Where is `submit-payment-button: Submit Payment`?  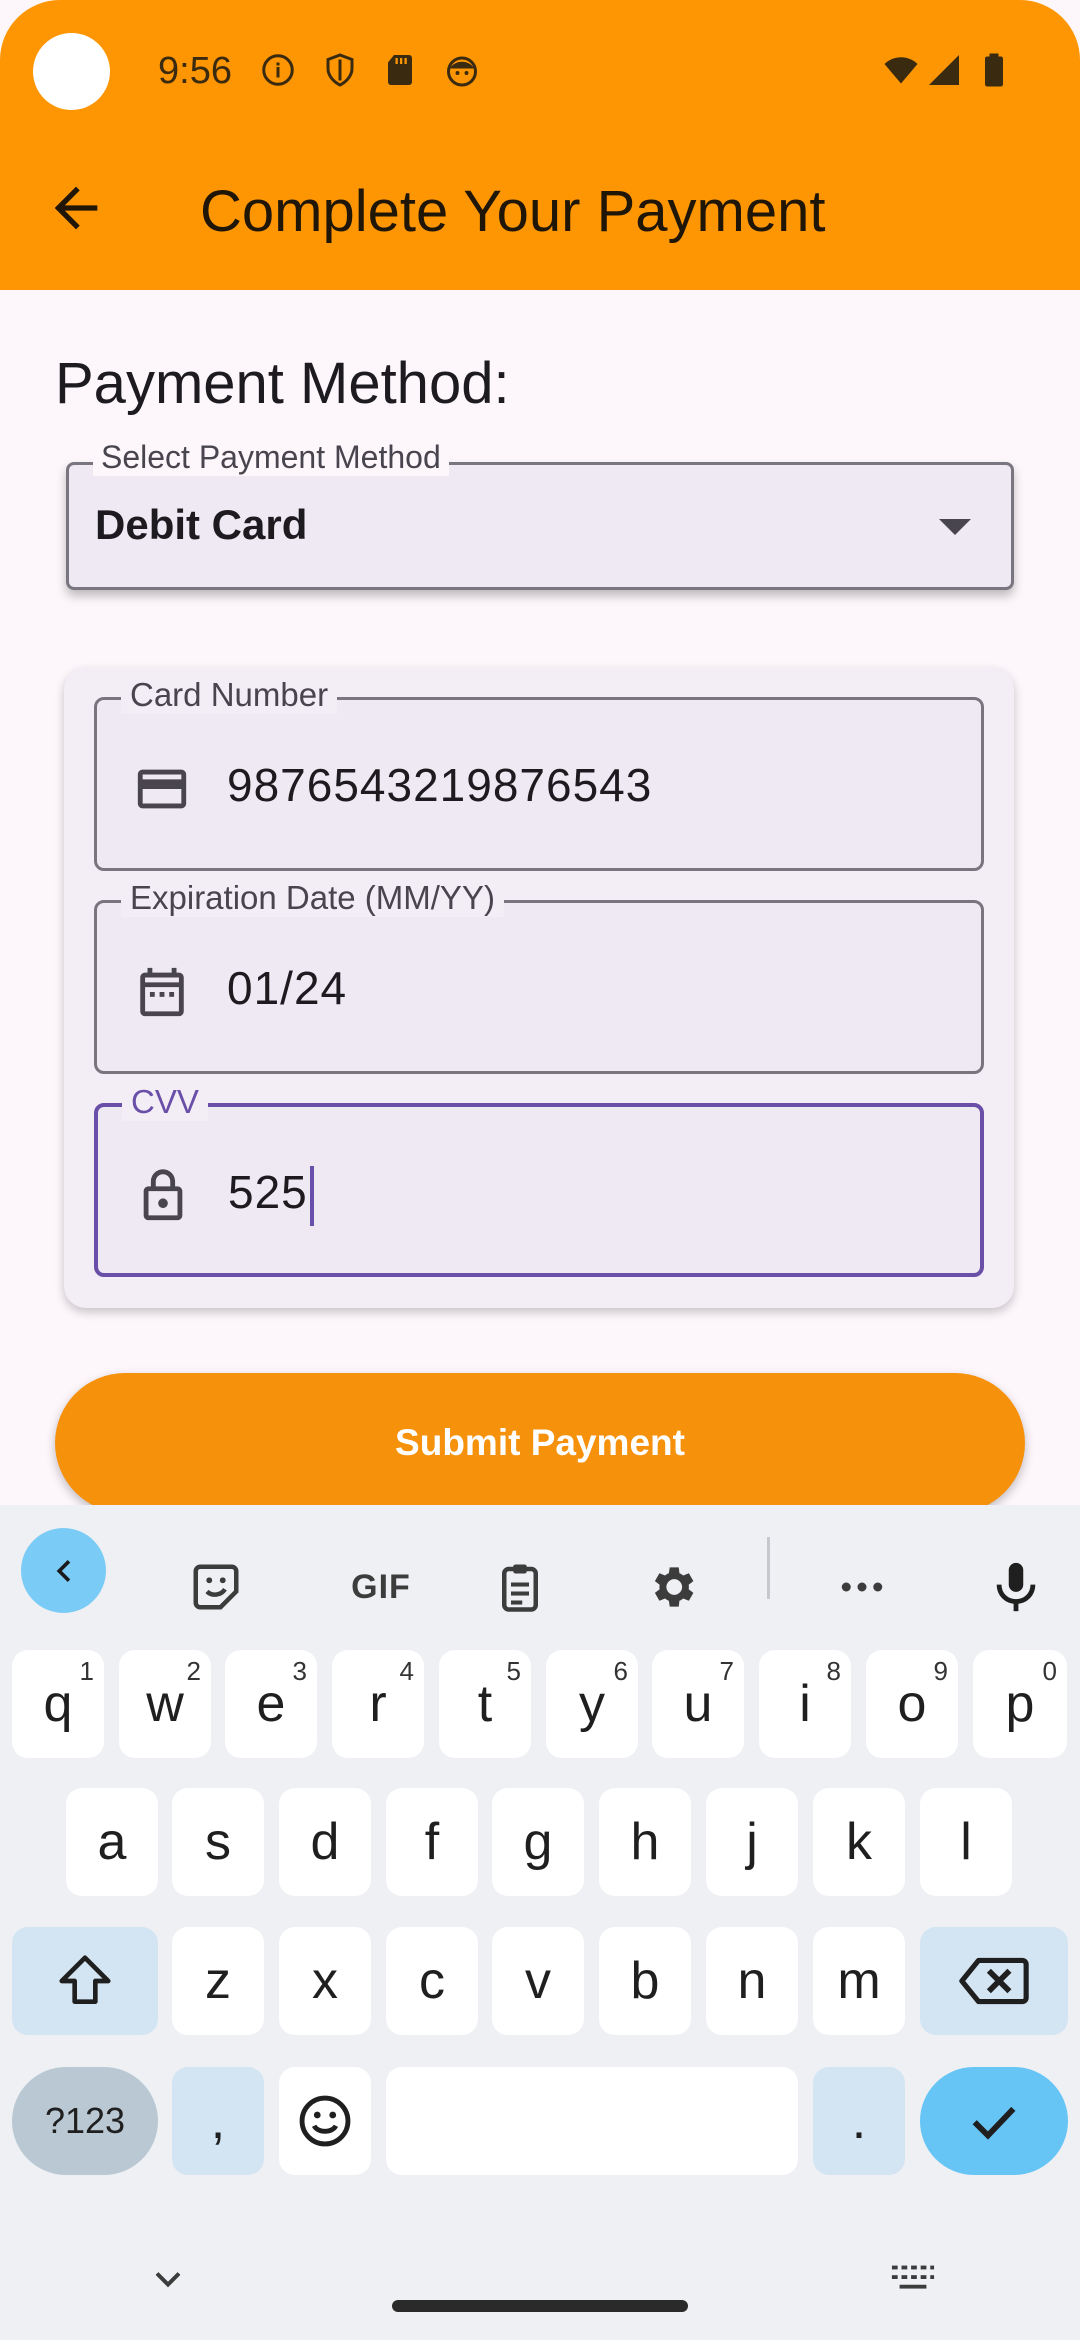
submit-payment-button: Submit Payment is located at coordinates (540, 1443).